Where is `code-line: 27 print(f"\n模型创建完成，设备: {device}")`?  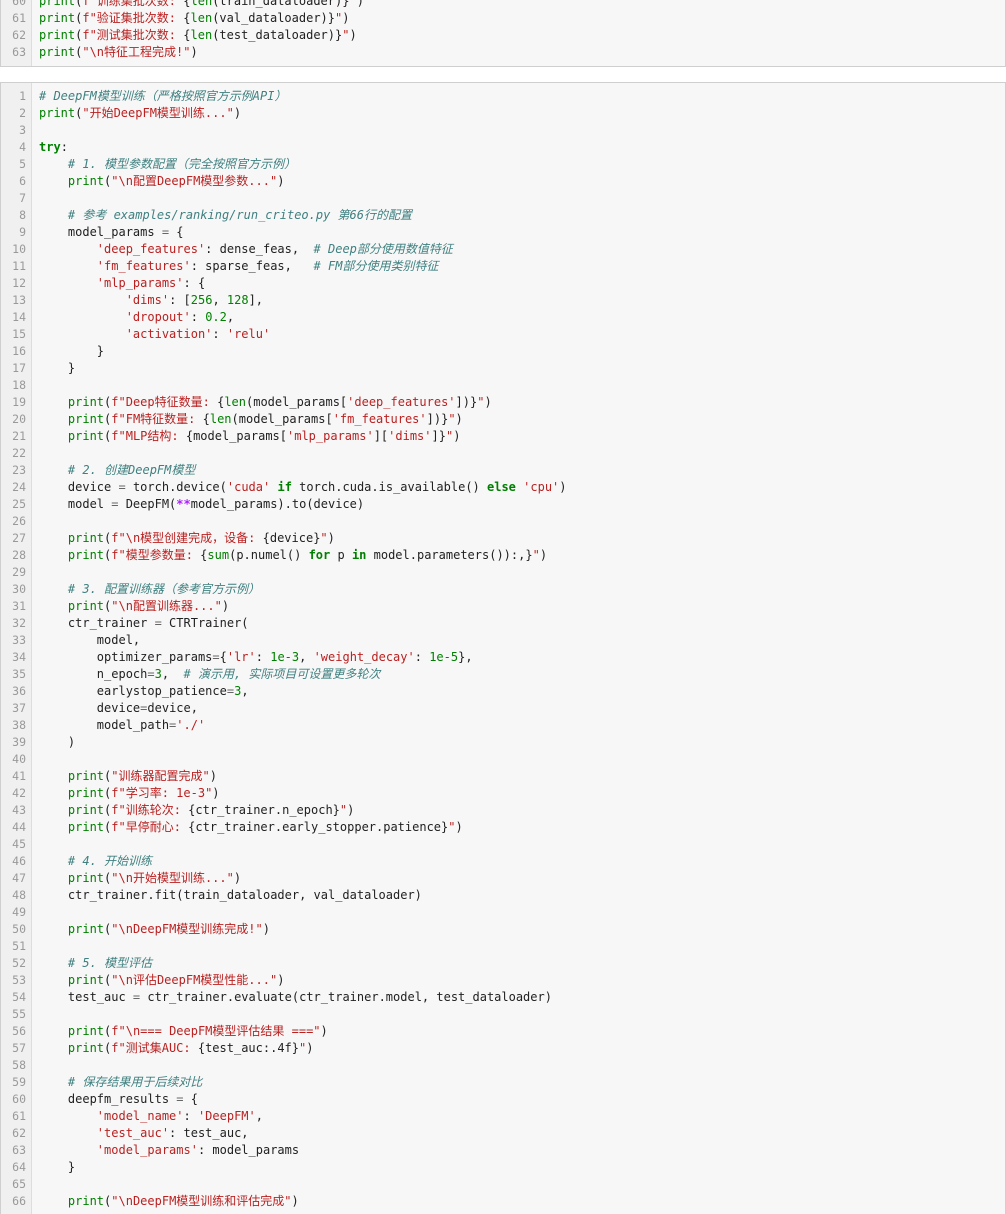 code-line: 27 print(f"\n模型创建完成，设备: {device}") is located at coordinates (503, 538).